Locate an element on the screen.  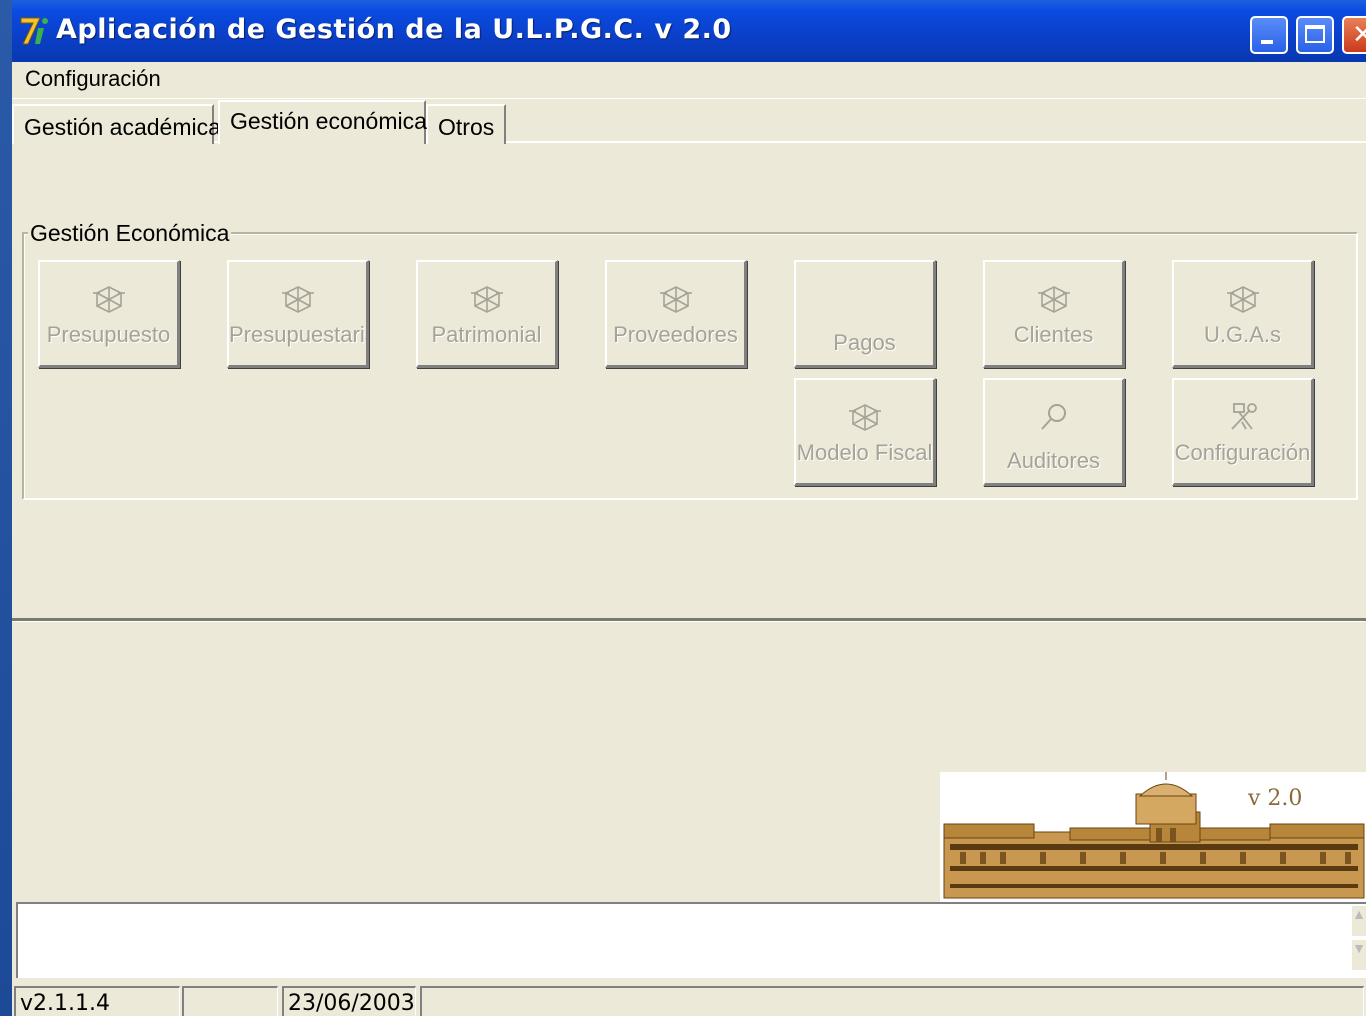
tools-icon is located at coordinates (1243, 416).